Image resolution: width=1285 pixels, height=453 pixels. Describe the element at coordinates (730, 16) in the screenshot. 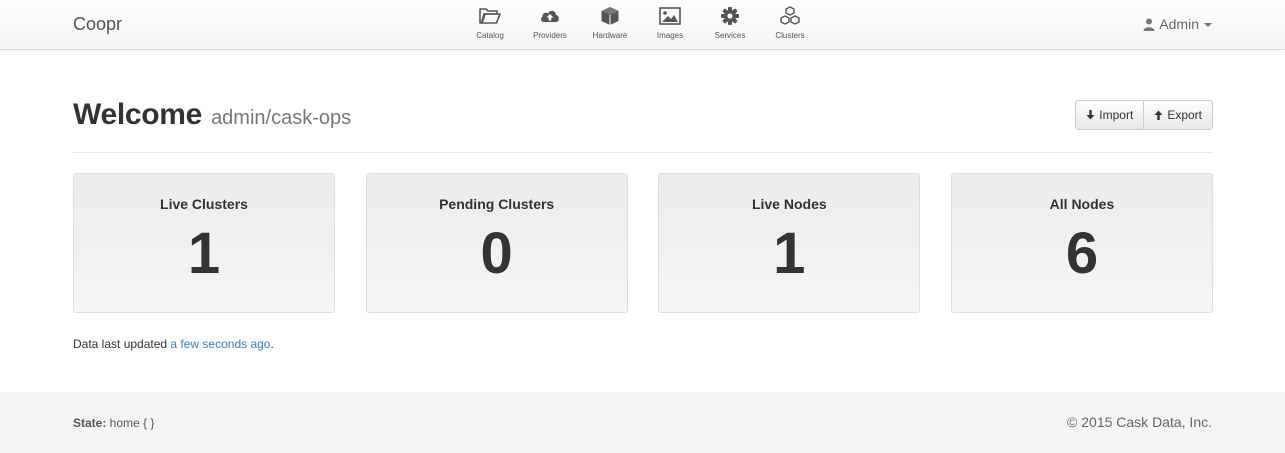

I see `cog-icon` at that location.